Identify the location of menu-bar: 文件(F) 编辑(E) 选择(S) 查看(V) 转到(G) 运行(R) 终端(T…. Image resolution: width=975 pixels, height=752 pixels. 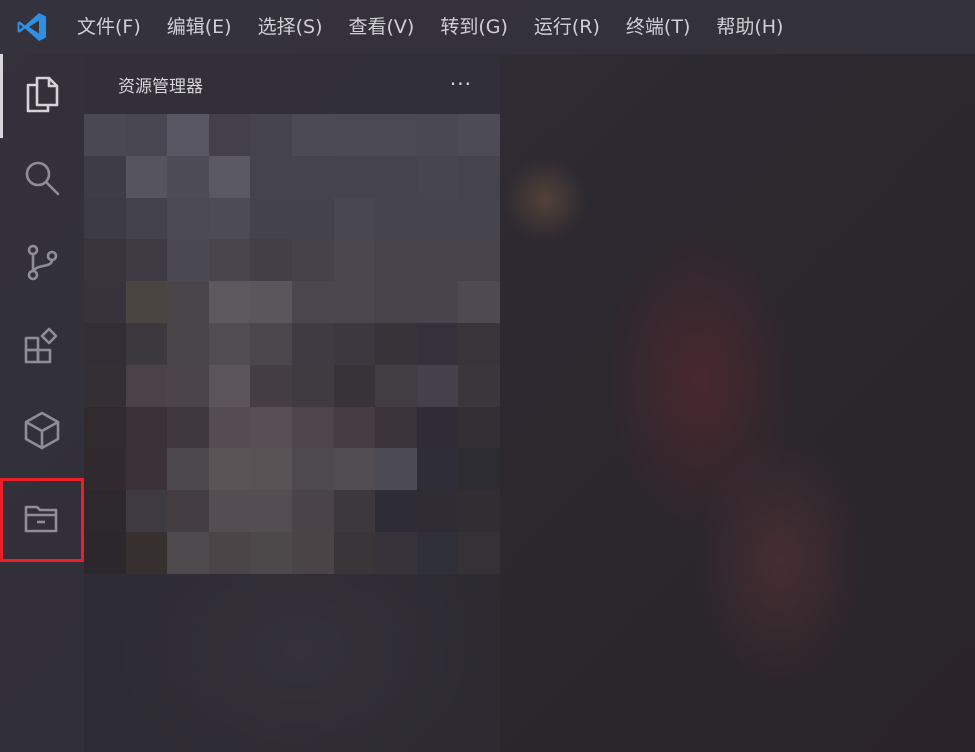
(487, 27).